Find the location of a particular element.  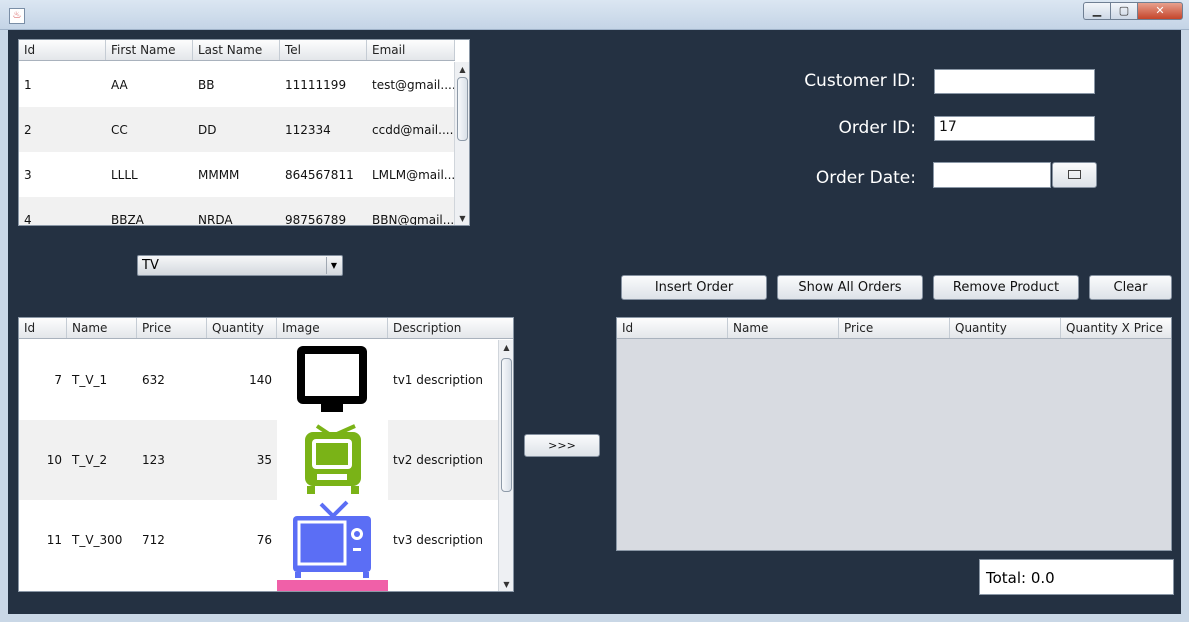

table-row: 7 T_V_1 632 140 tv1 description is located at coordinates (259, 380).